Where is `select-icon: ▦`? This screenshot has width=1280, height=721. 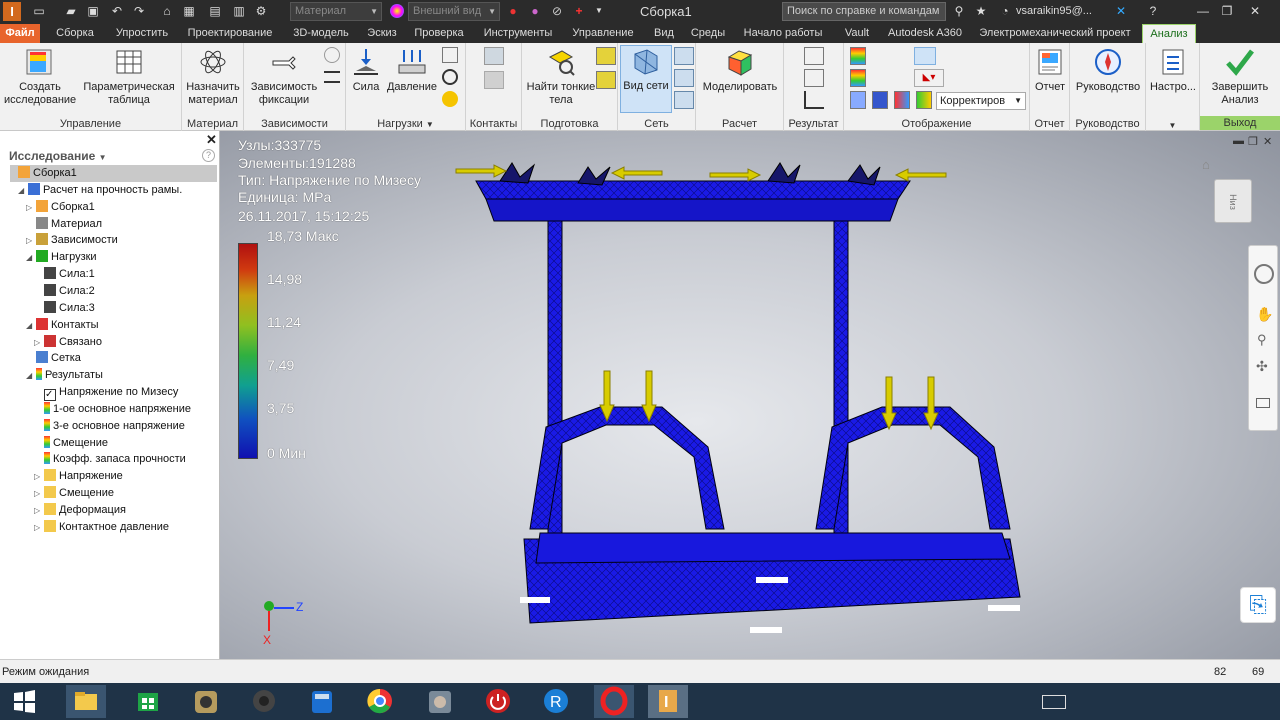 select-icon: ▦ is located at coordinates (189, 11).